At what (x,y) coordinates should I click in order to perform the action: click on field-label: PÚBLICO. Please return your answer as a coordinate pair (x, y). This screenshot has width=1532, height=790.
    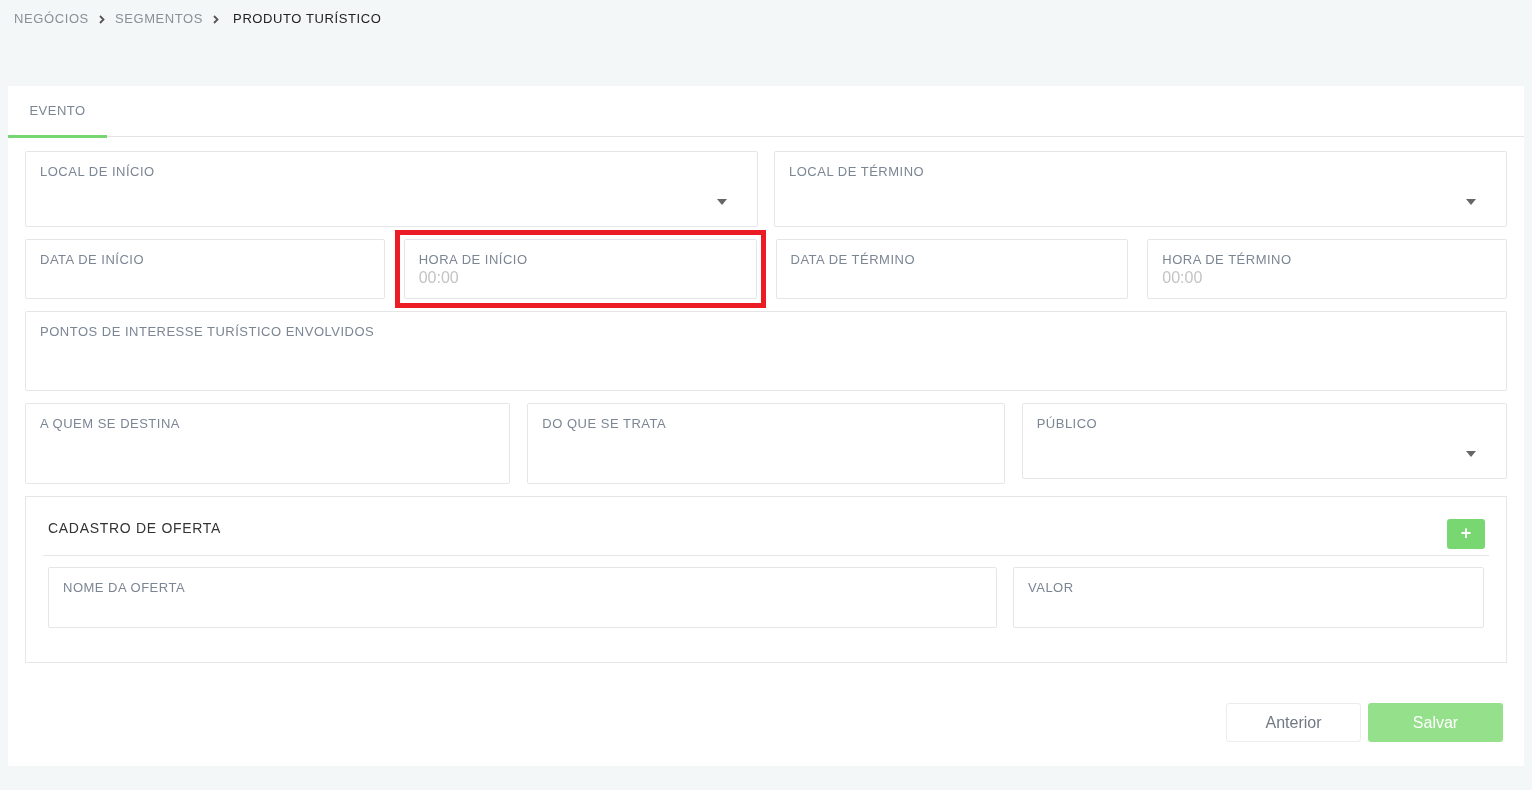
    Looking at the image, I should click on (1067, 424).